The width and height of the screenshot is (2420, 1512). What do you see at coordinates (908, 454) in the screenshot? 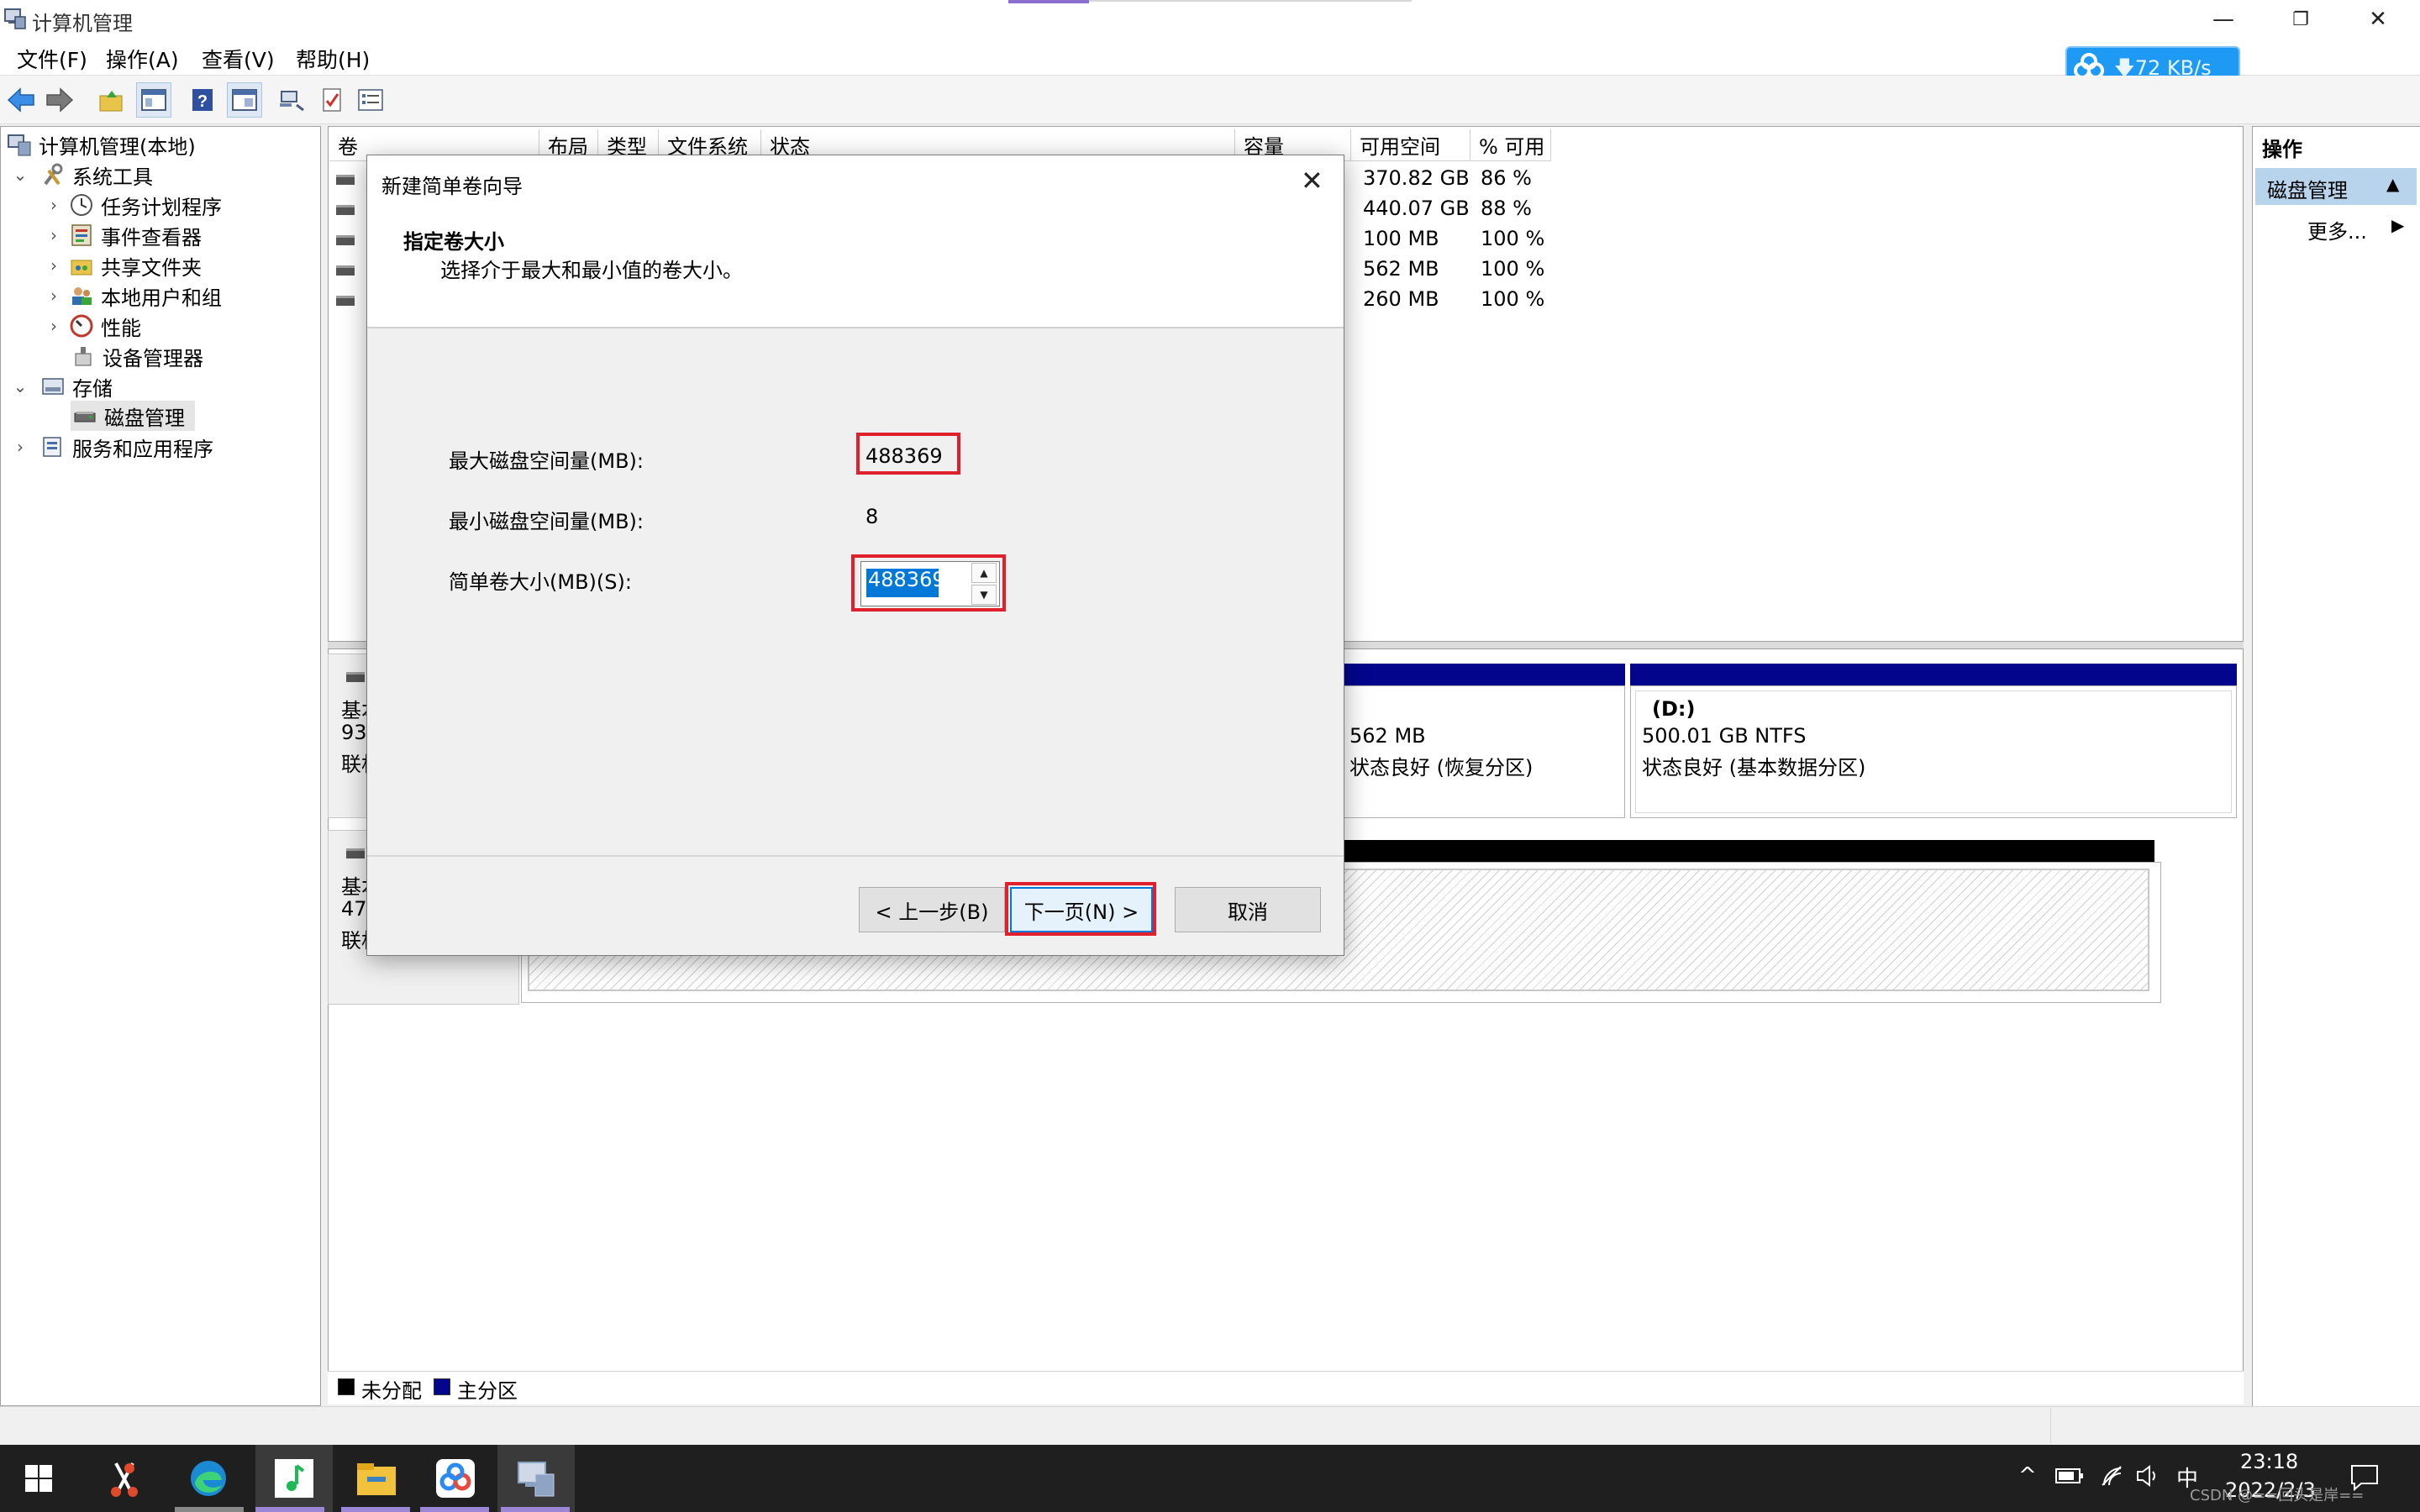
I see `max-space-highlight` at bounding box center [908, 454].